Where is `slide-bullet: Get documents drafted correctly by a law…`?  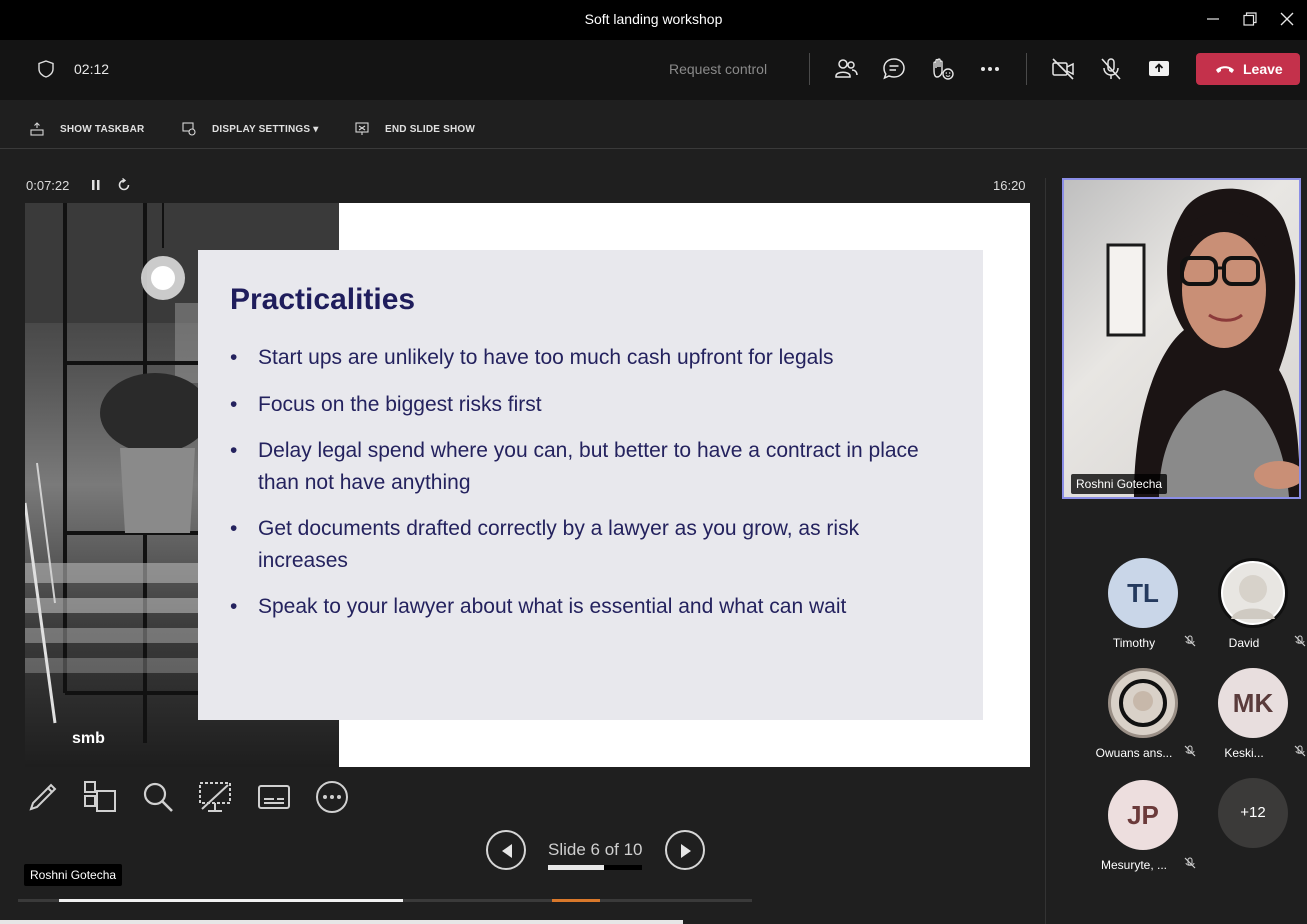
slide-bullet: Get documents drafted correctly by a law… is located at coordinates (590, 544).